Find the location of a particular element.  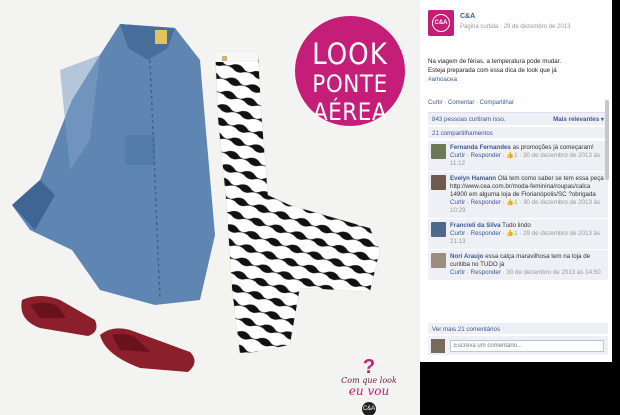

shares-bar: 21 compartilhamentos is located at coordinates (518, 132).